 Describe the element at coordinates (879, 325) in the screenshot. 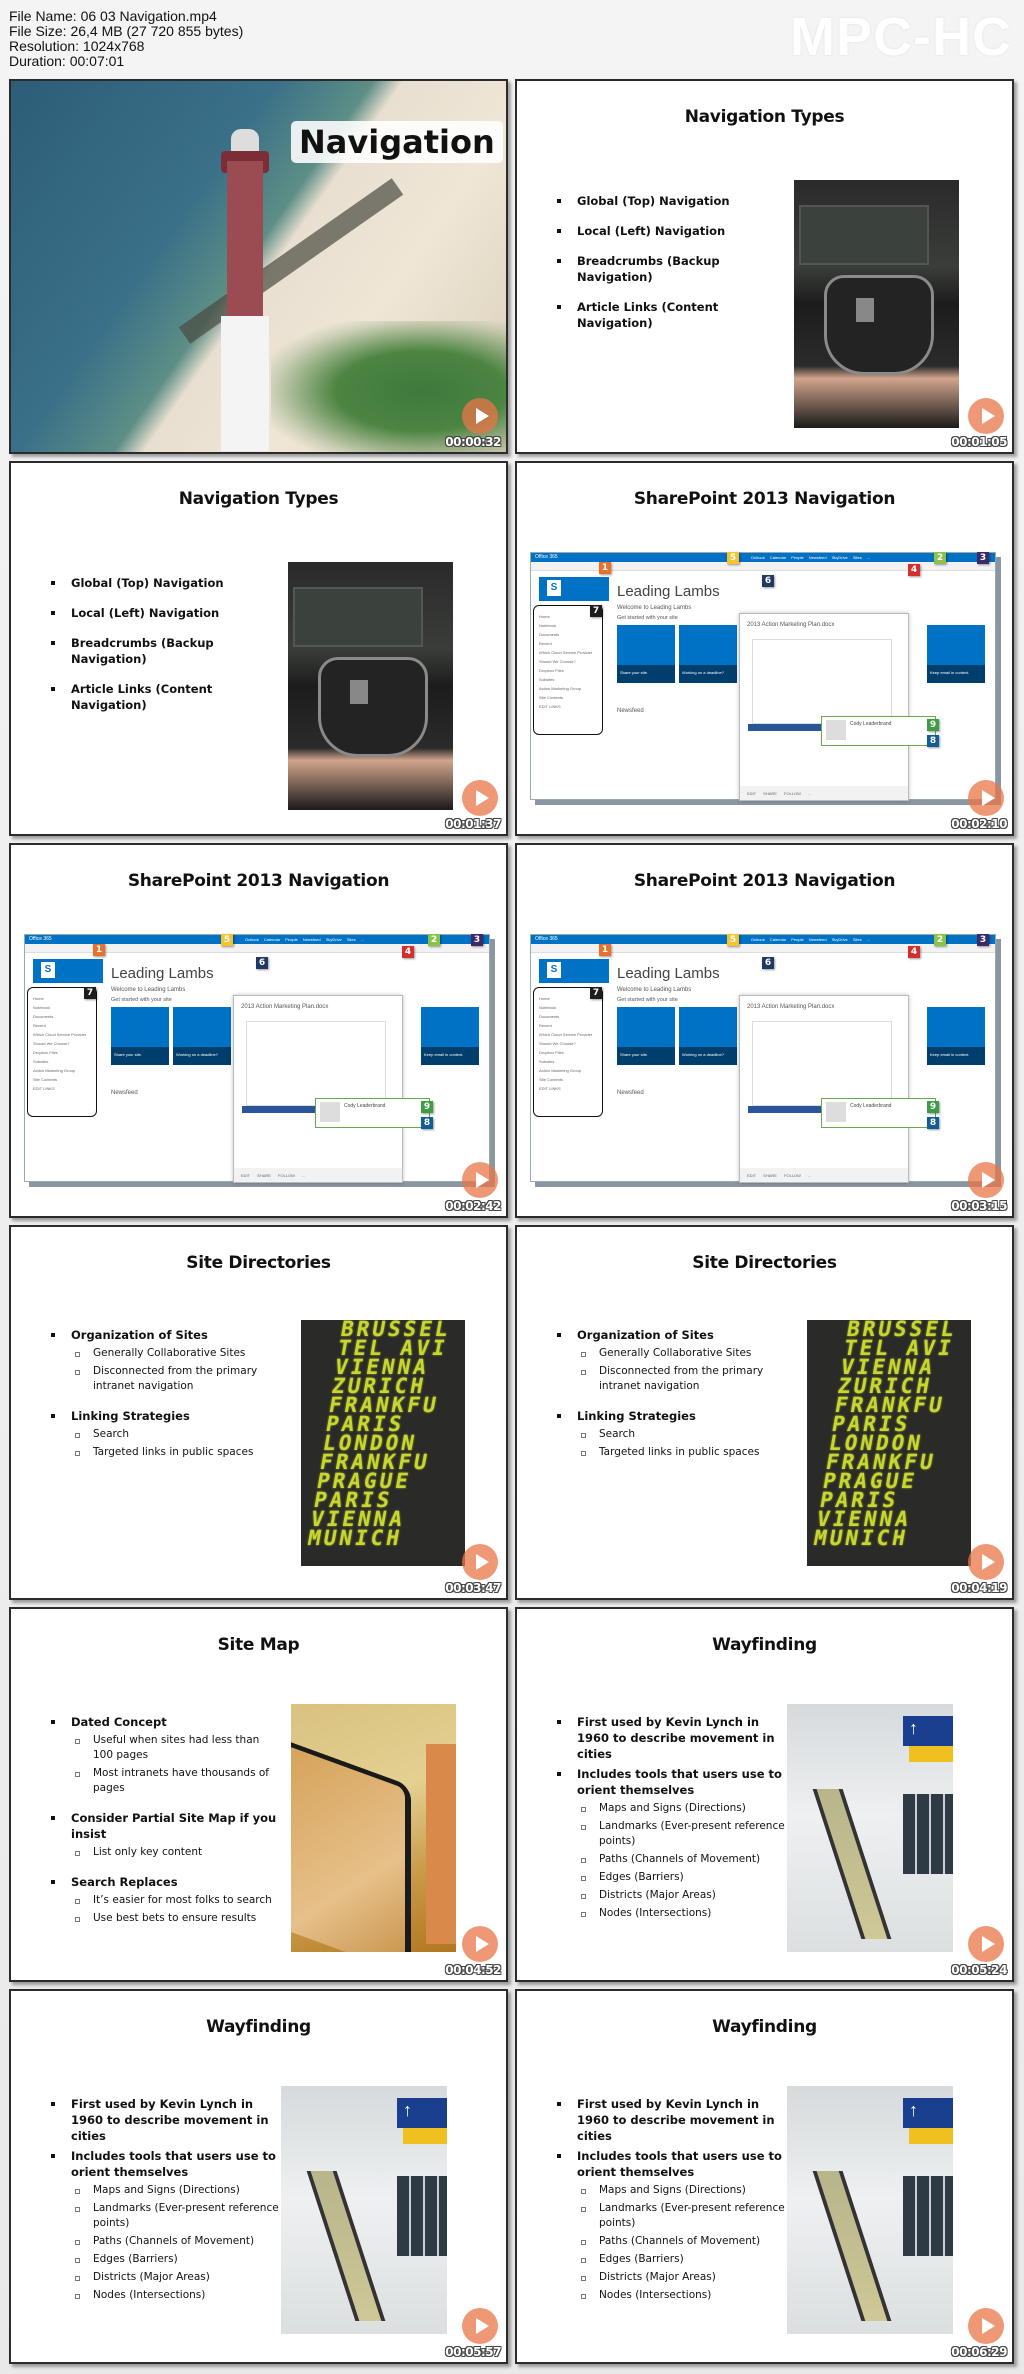

I see `cockpit-yoke` at that location.